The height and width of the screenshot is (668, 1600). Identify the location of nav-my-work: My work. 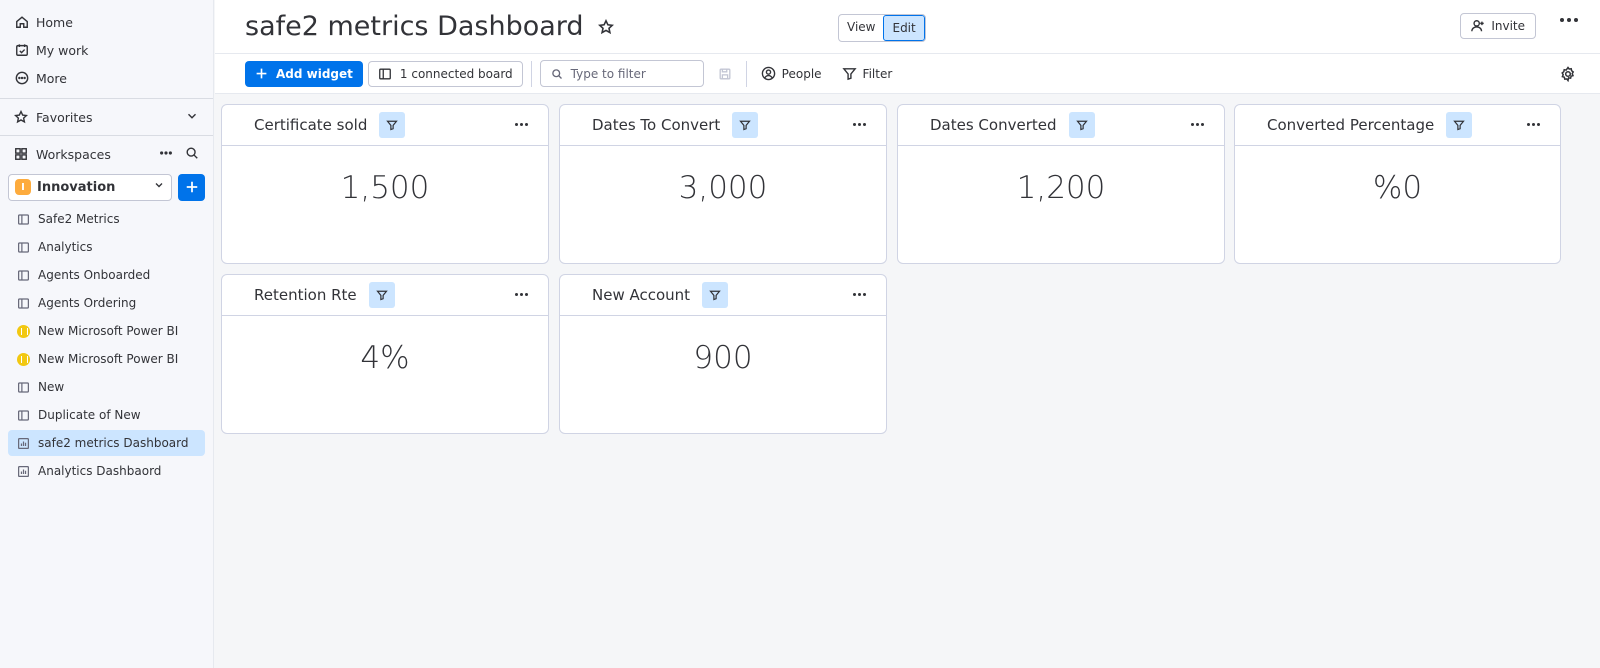
(106, 50).